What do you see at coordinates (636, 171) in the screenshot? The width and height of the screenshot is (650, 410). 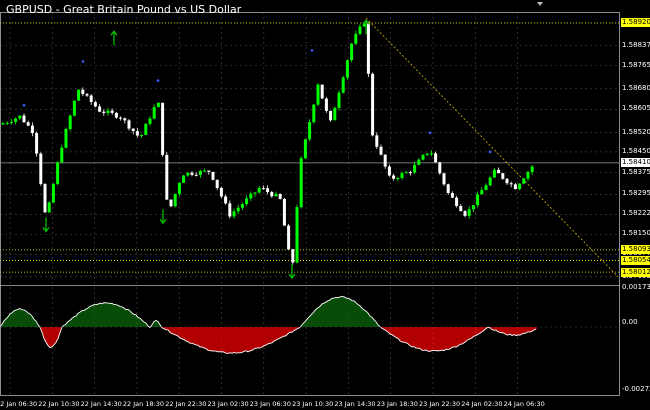 I see `price-axis-label: 1.58375` at bounding box center [636, 171].